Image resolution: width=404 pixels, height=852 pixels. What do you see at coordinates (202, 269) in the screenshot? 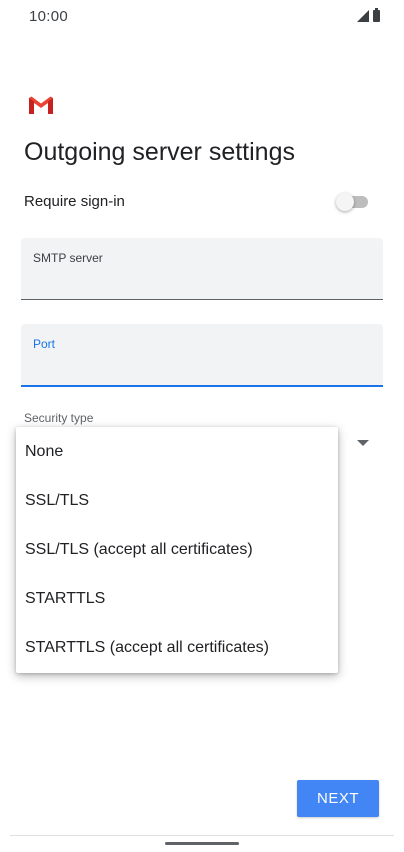
I see `smtp-server-field: SMTP server` at bounding box center [202, 269].